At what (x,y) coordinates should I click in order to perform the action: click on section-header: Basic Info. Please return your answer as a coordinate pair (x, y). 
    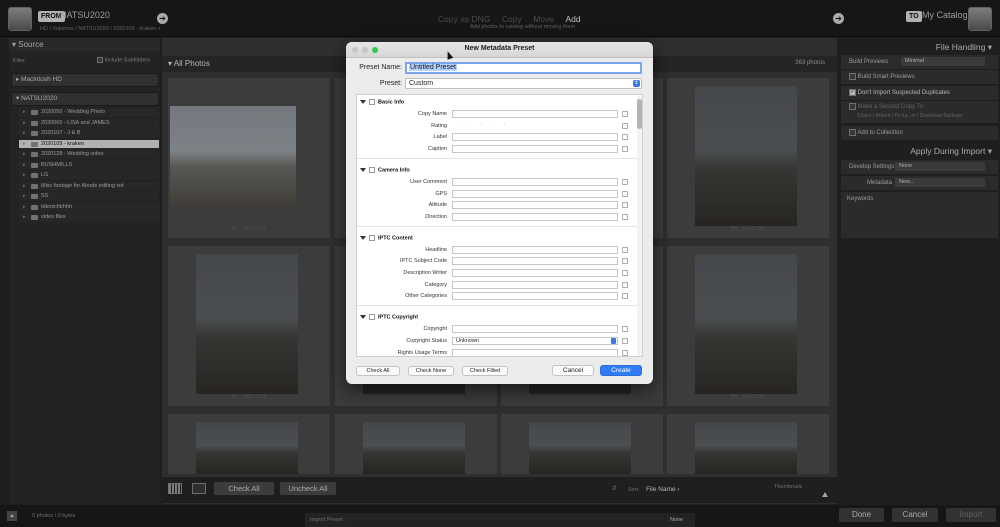
    Looking at the image, I should click on (382, 102).